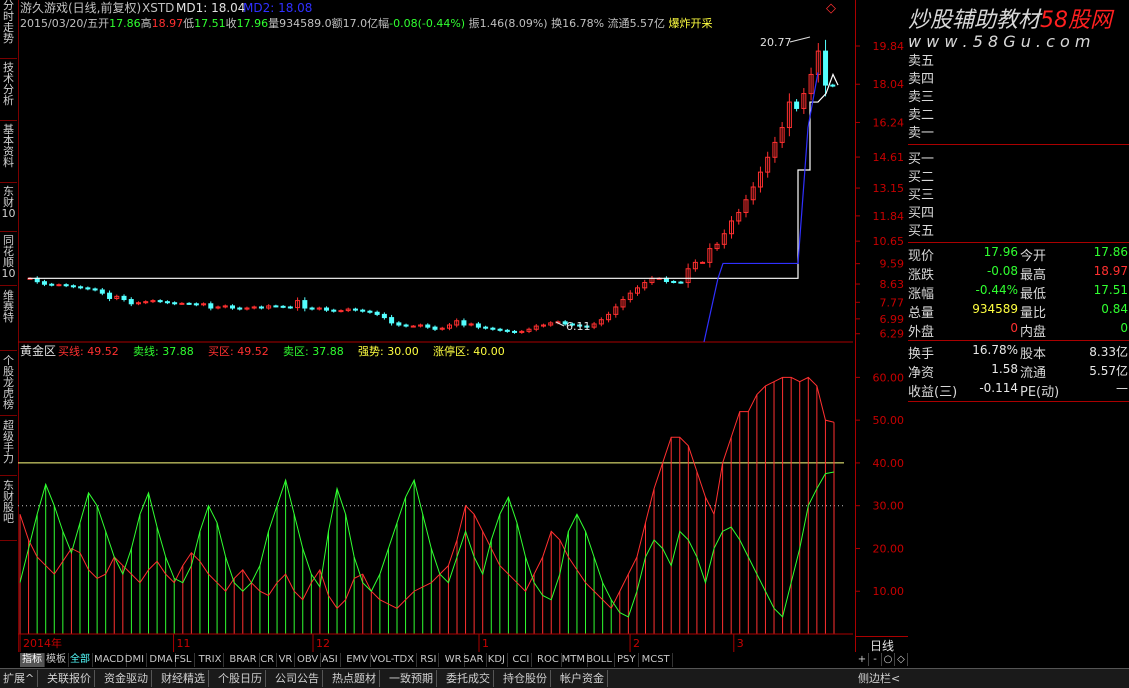 This screenshot has height=688, width=1129. What do you see at coordinates (8, 153) in the screenshot?
I see `left-tab-2: 基本资料` at bounding box center [8, 153].